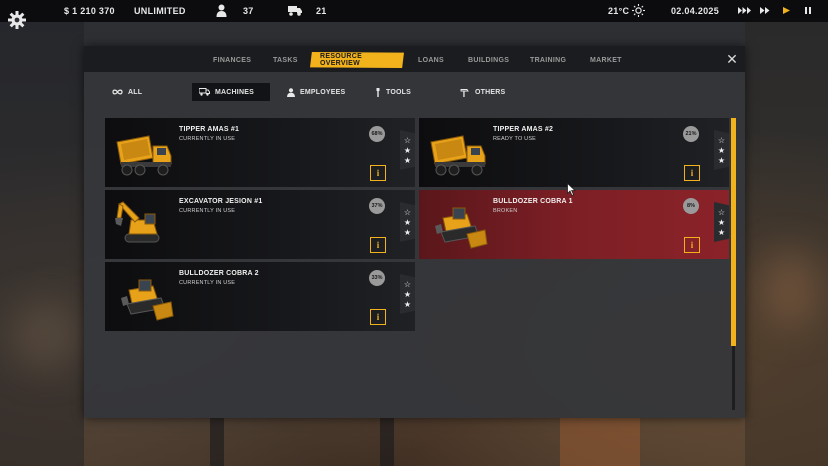 The width and height of the screenshot is (828, 466). What do you see at coordinates (548, 60) in the screenshot?
I see `tab-training: TRAINING` at bounding box center [548, 60].